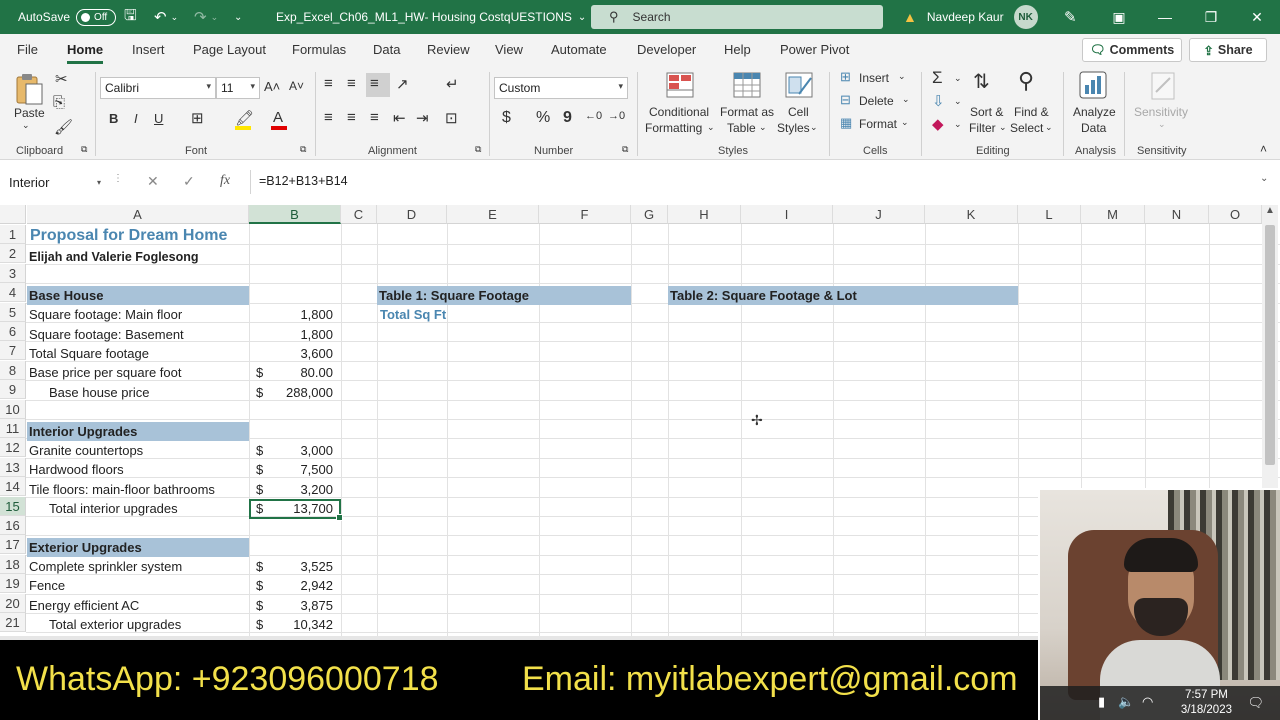  Describe the element at coordinates (1094, 112) in the screenshot. I see `analyze-data-label-1: Analyze` at that location.